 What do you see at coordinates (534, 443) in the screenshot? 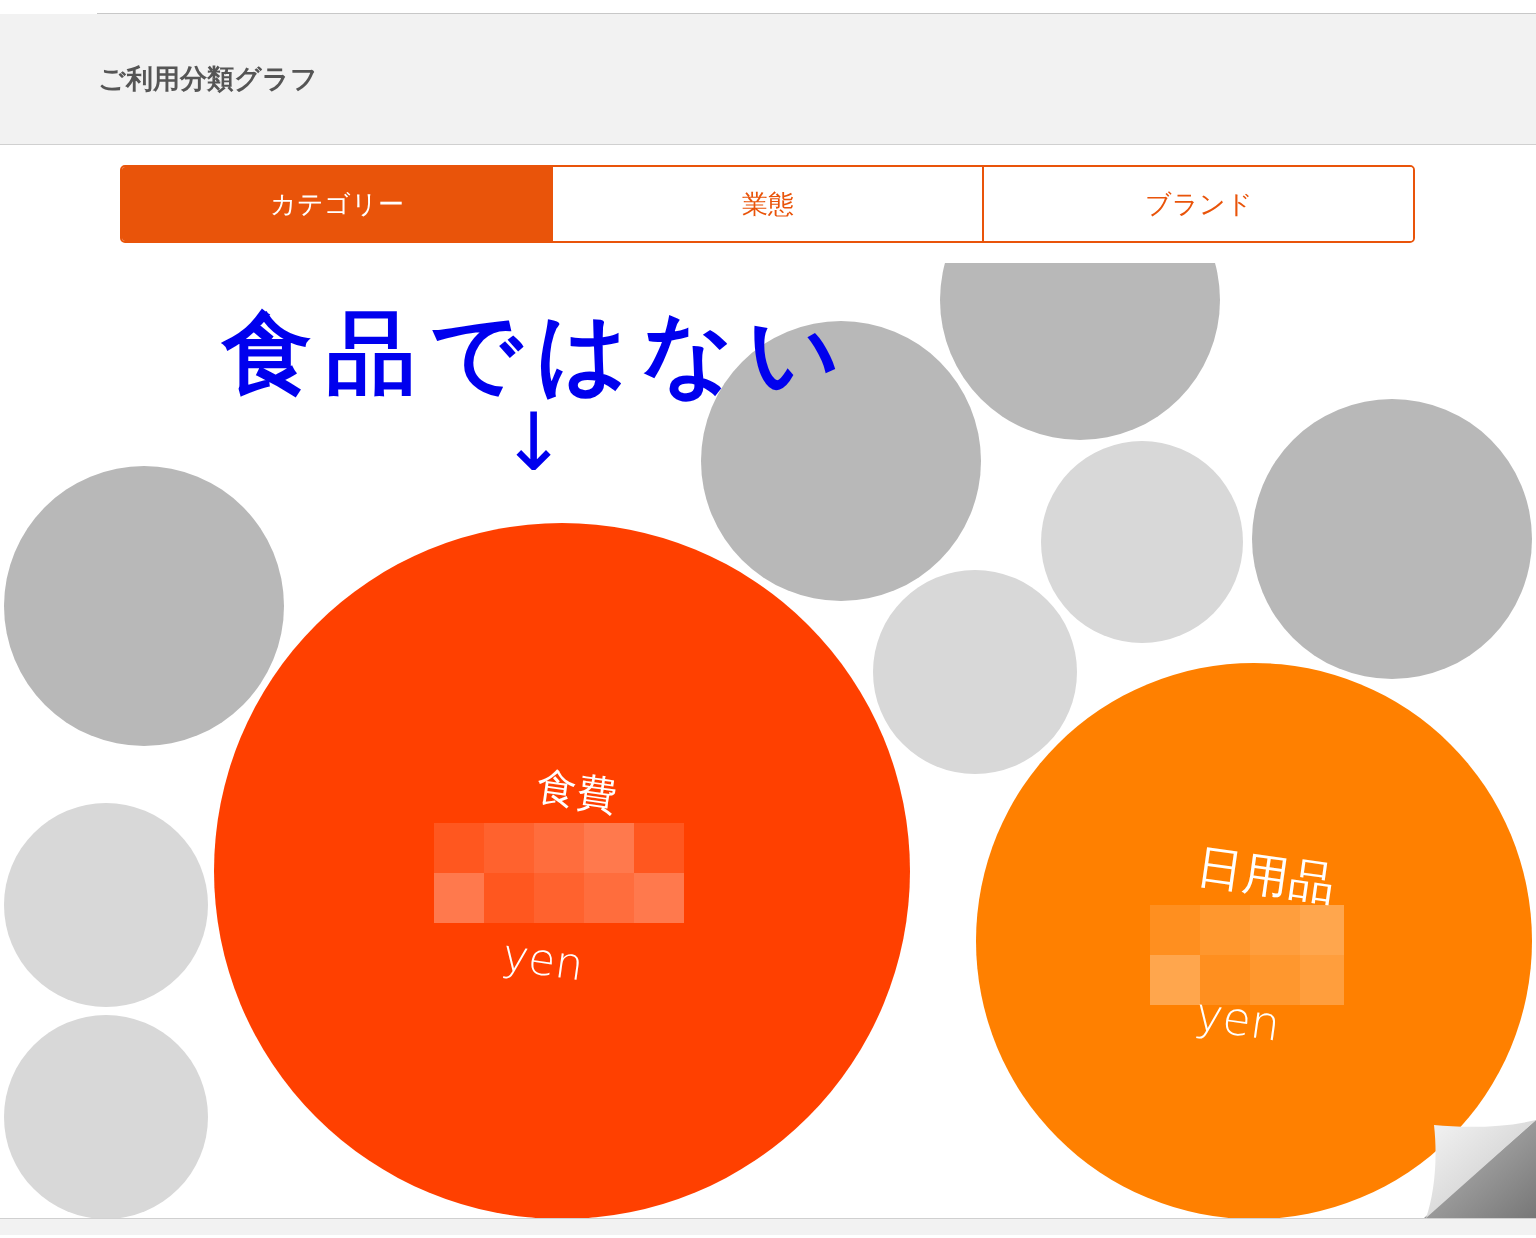
I see `annotation-arrow: ↓` at bounding box center [534, 443].